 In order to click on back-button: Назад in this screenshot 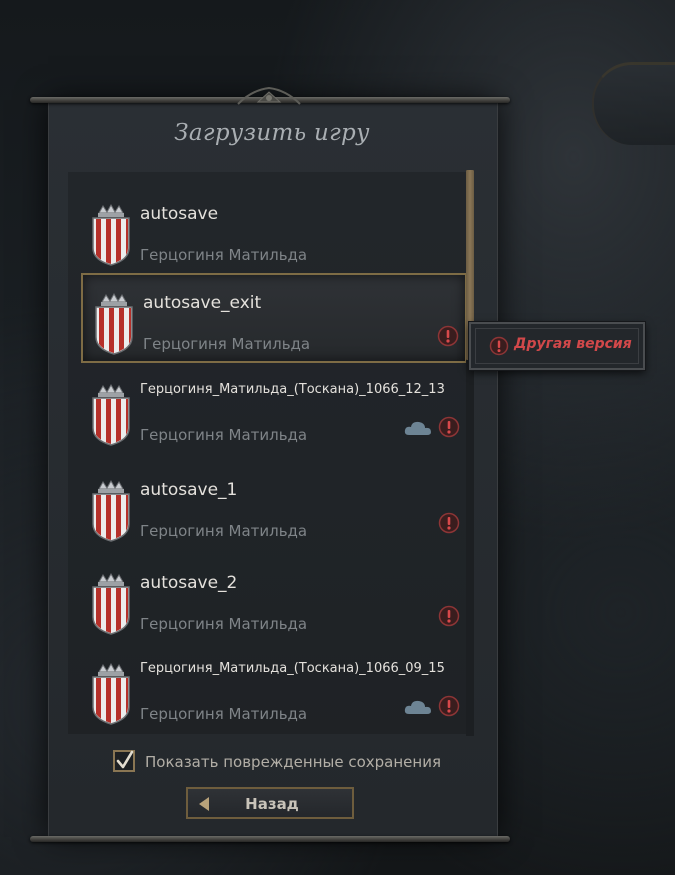, I will do `click(270, 803)`.